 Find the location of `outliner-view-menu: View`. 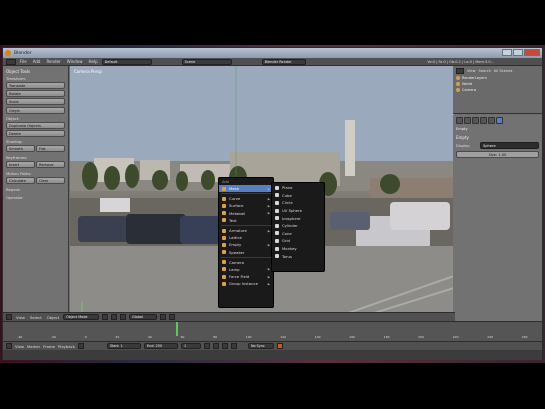

outliner-view-menu: View is located at coordinates (471, 71).